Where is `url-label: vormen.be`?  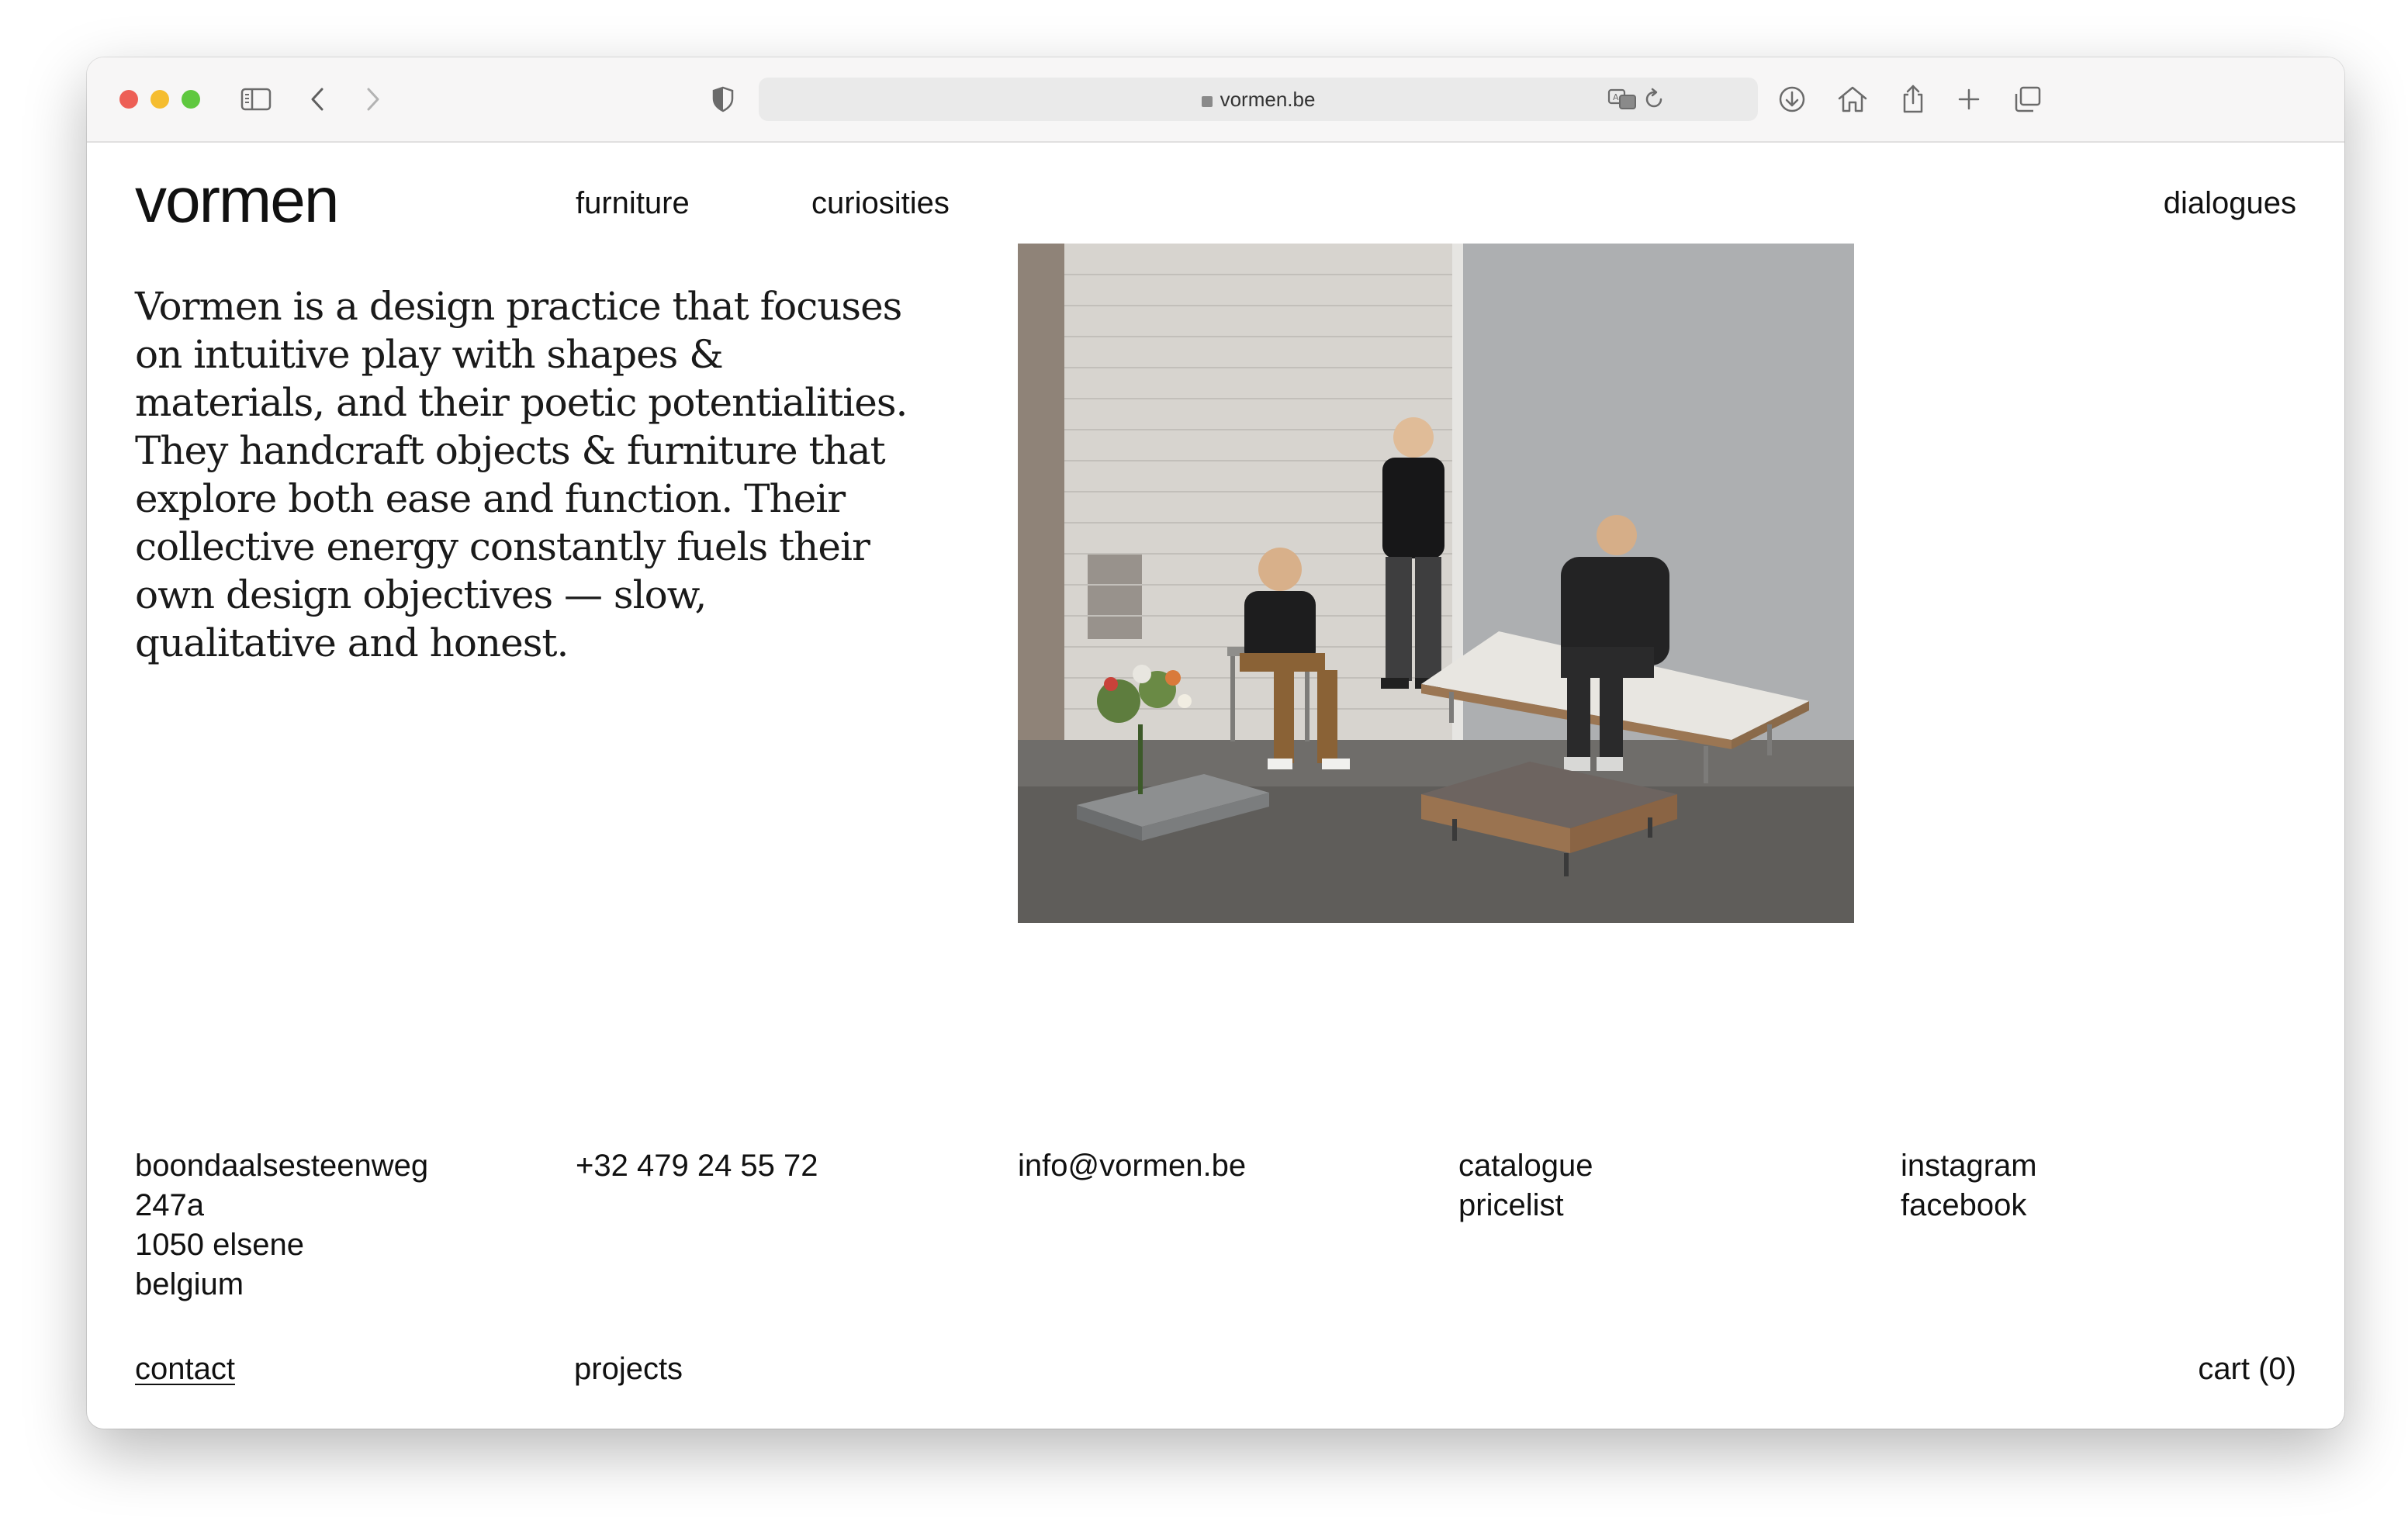
url-label: vormen.be is located at coordinates (1268, 99).